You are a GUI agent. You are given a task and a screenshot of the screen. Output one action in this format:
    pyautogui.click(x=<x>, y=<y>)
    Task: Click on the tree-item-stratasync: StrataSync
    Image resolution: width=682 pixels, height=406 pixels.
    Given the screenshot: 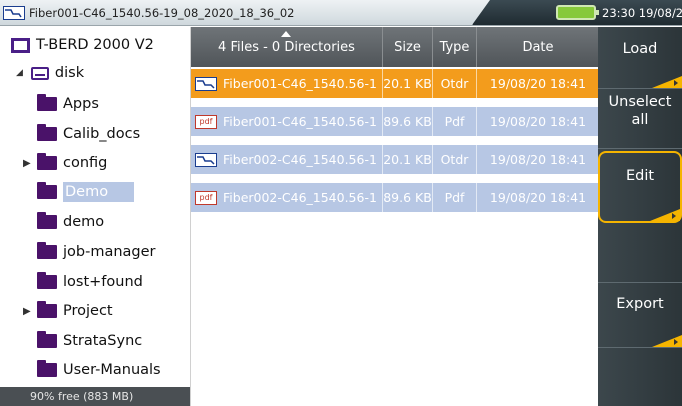 What is the action you would take?
    pyautogui.click(x=89, y=341)
    